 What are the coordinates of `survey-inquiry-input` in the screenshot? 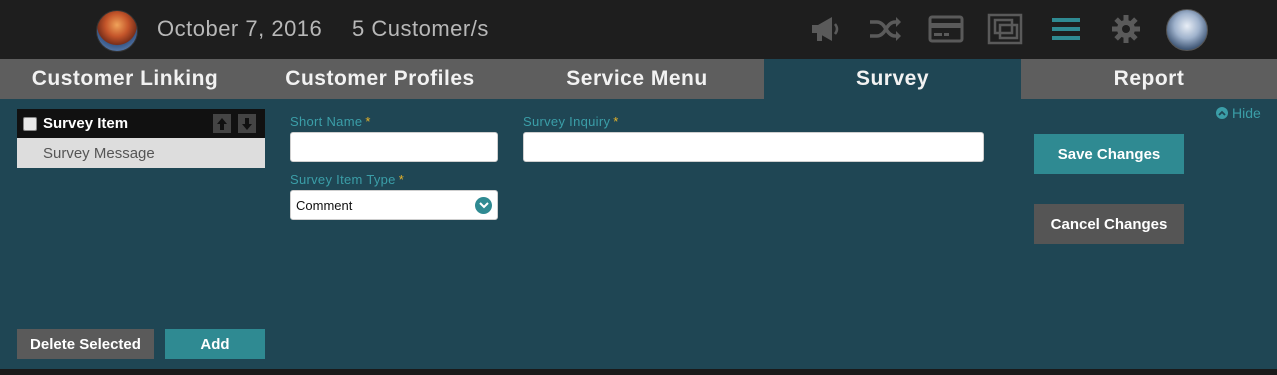 It's located at (753, 147).